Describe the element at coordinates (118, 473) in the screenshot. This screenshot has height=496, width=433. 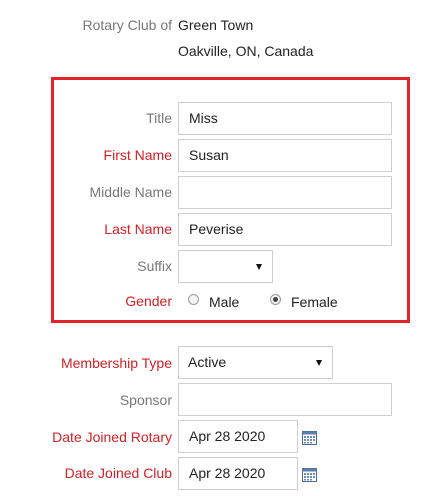
I see `date-joined-club-label: Date Joined Club` at that location.